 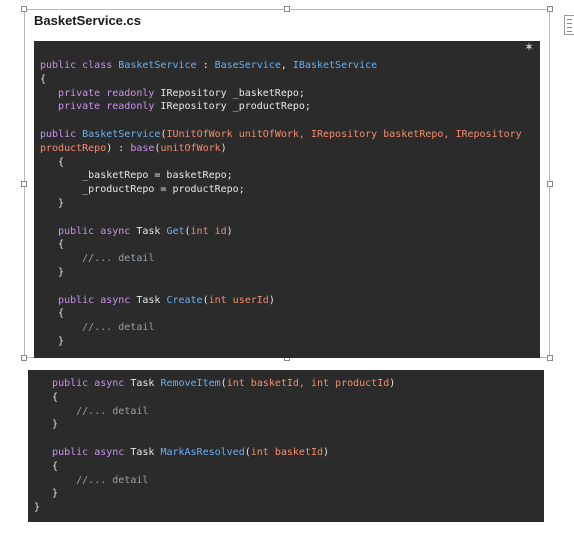 I want to click on code-token: int basketId, int productId, so click(x=308, y=383).